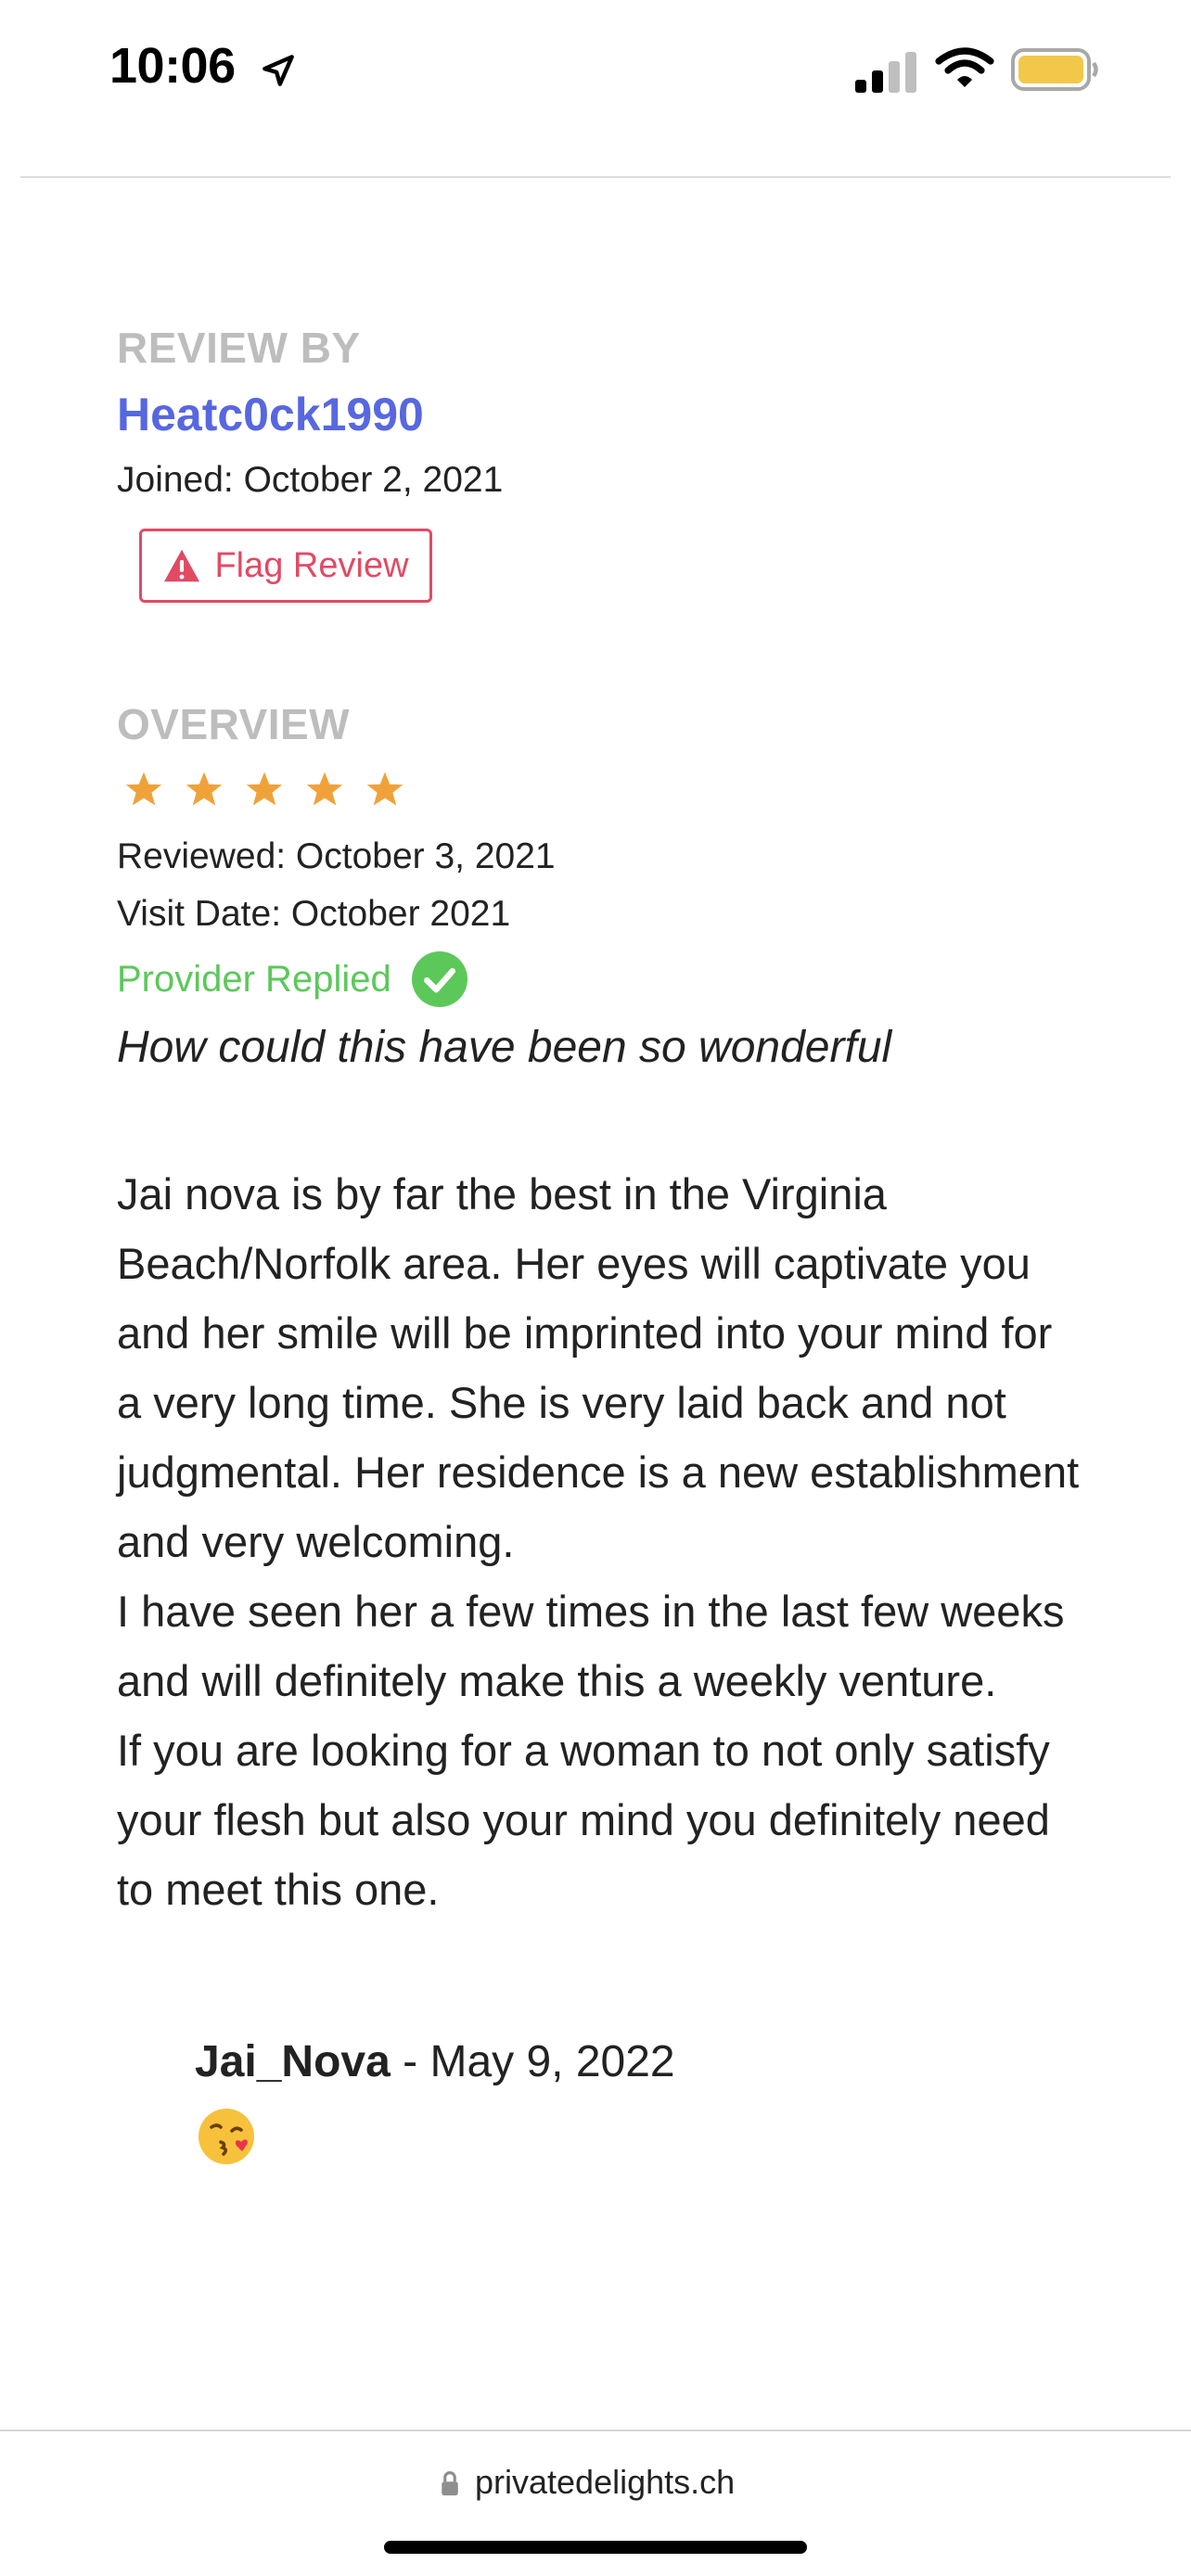 The image size is (1191, 2576). What do you see at coordinates (310, 480) in the screenshot?
I see `reviewer-joined-date: Joined: October 2, 2021` at bounding box center [310, 480].